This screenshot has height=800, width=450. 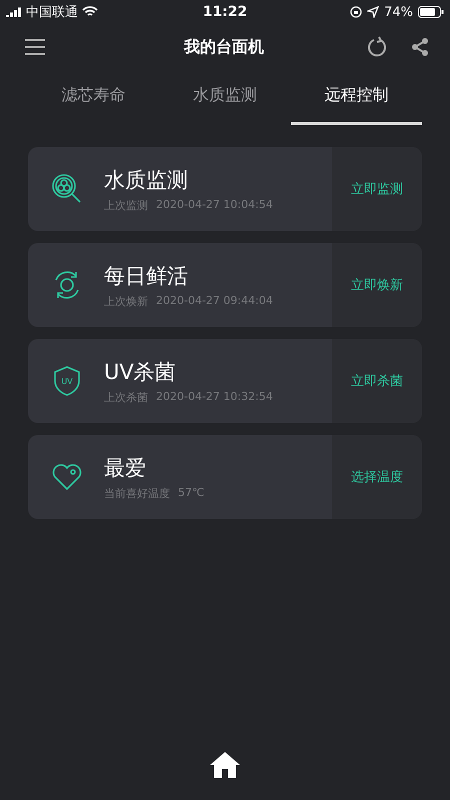 I want to click on card-value: 2020-04-27 10:04:54, so click(x=214, y=205).